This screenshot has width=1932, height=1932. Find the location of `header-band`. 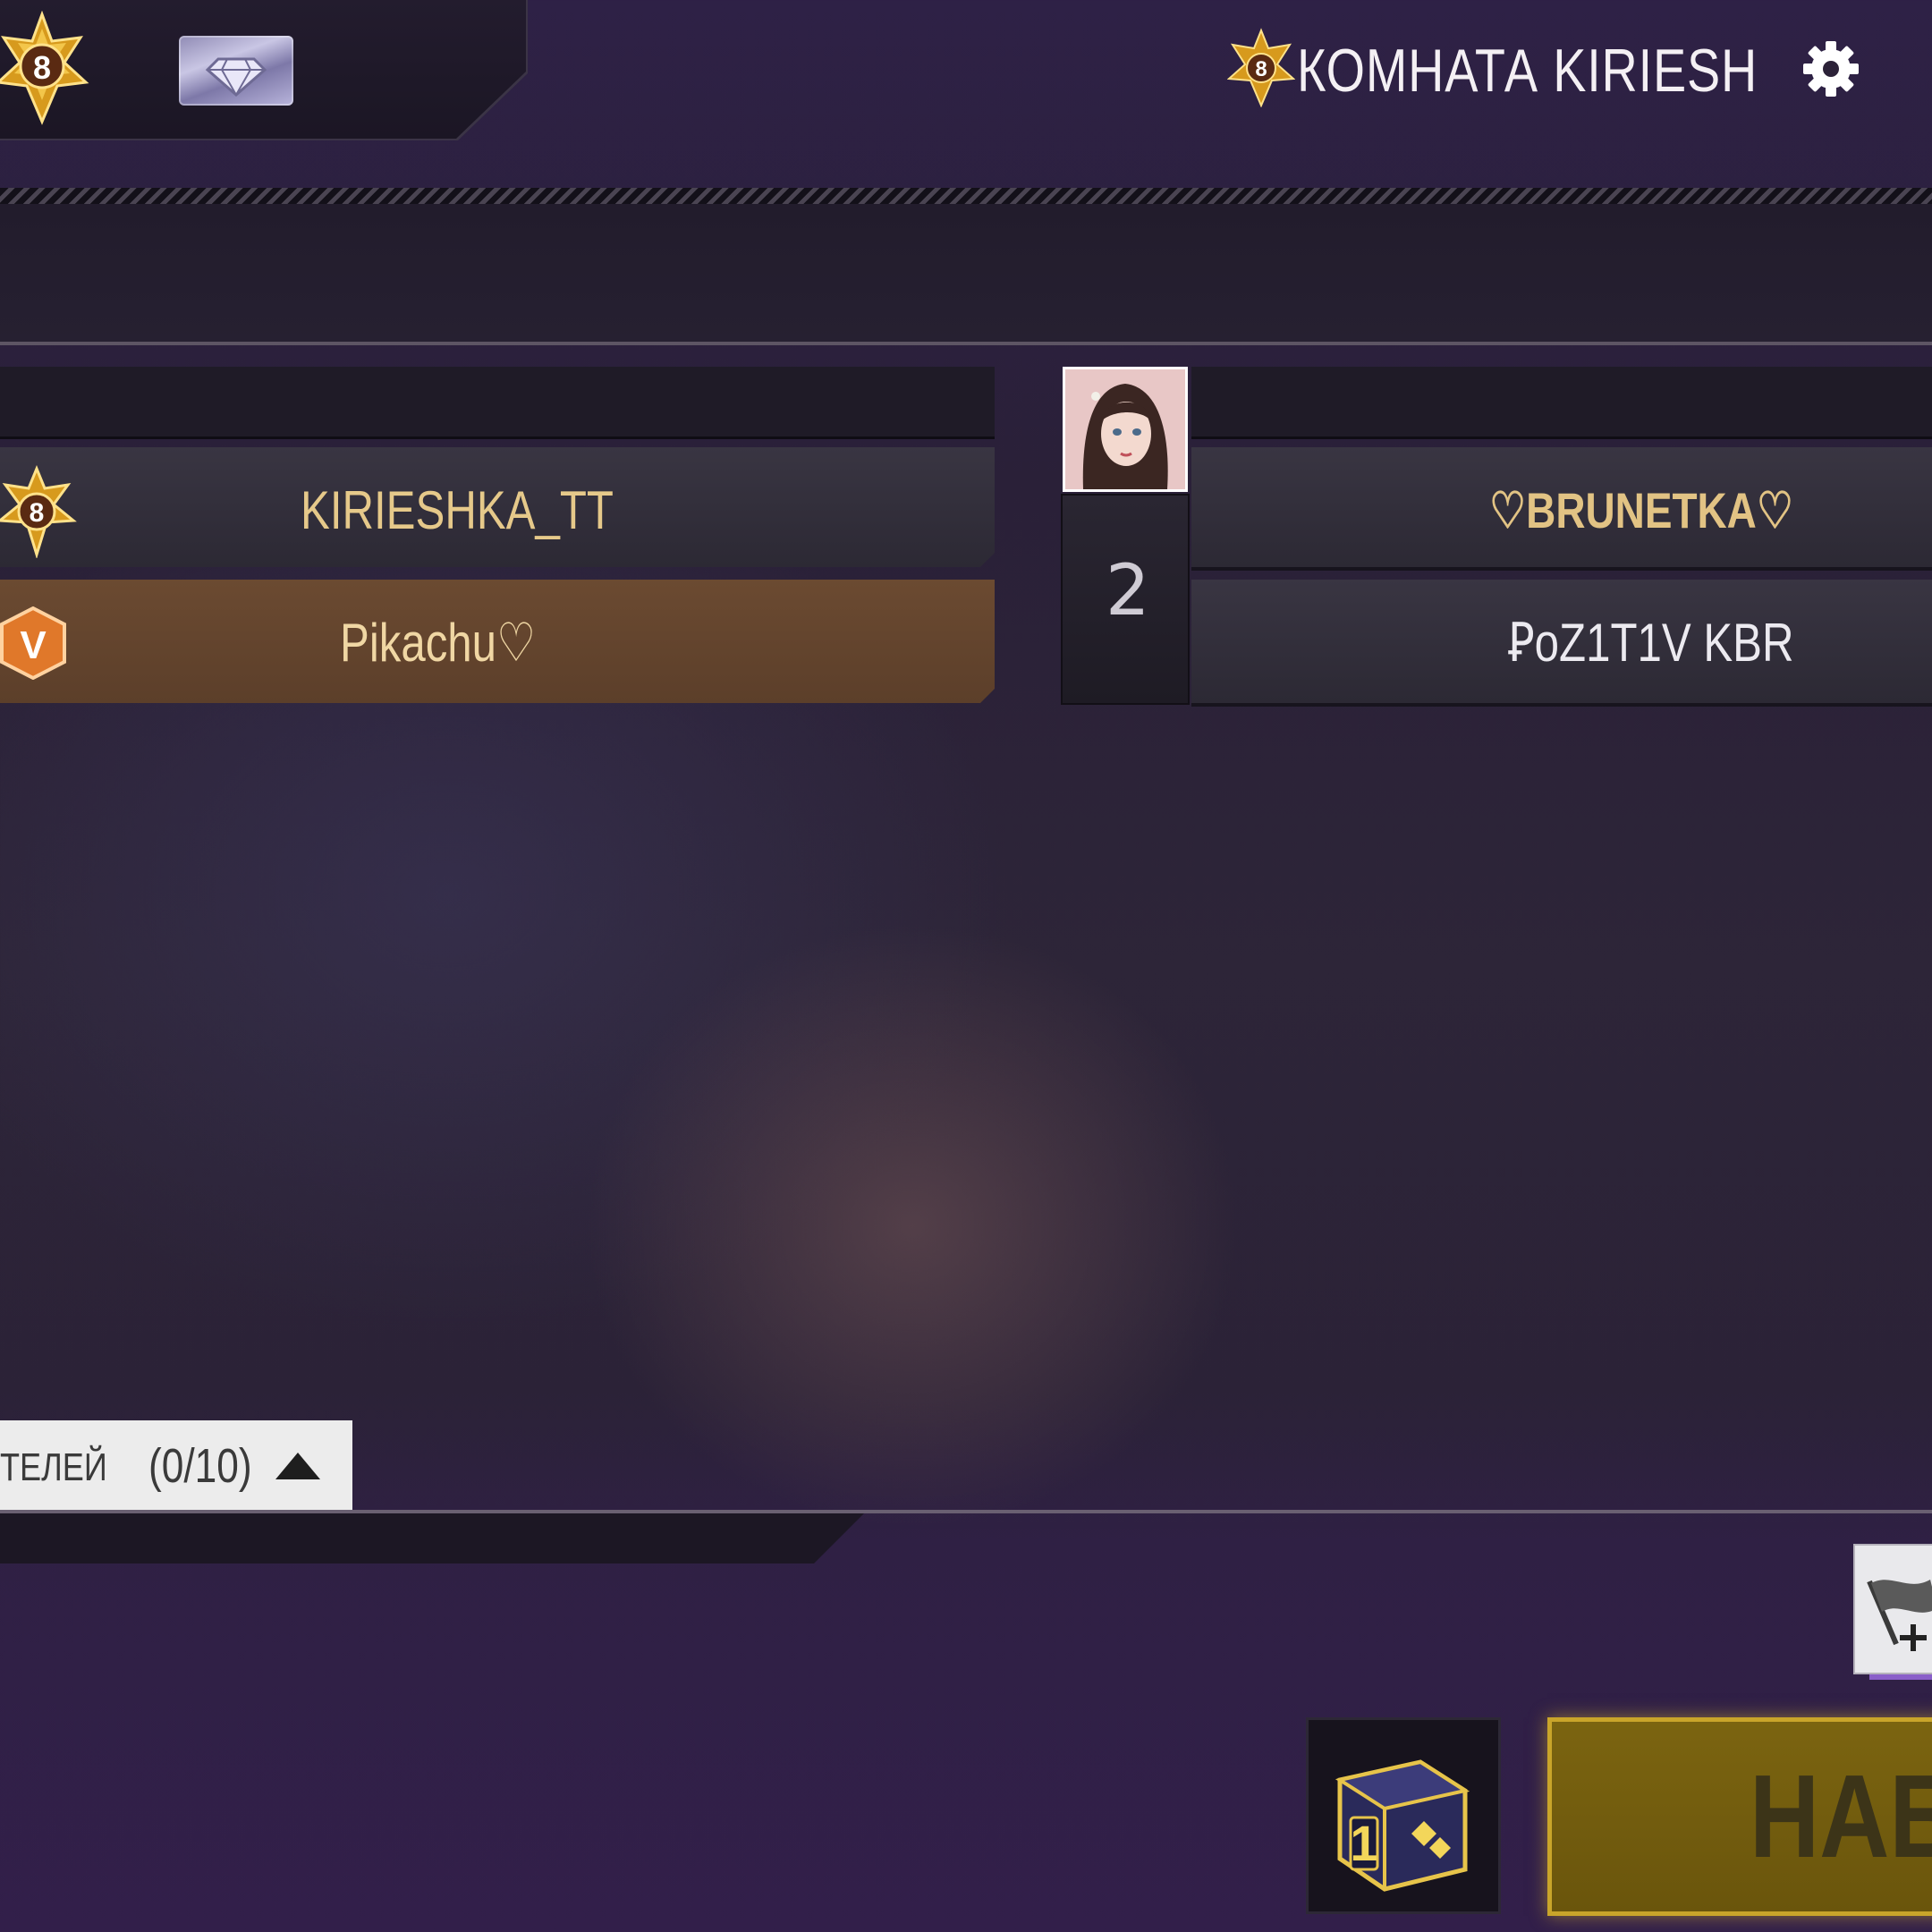

header-band is located at coordinates (966, 273).